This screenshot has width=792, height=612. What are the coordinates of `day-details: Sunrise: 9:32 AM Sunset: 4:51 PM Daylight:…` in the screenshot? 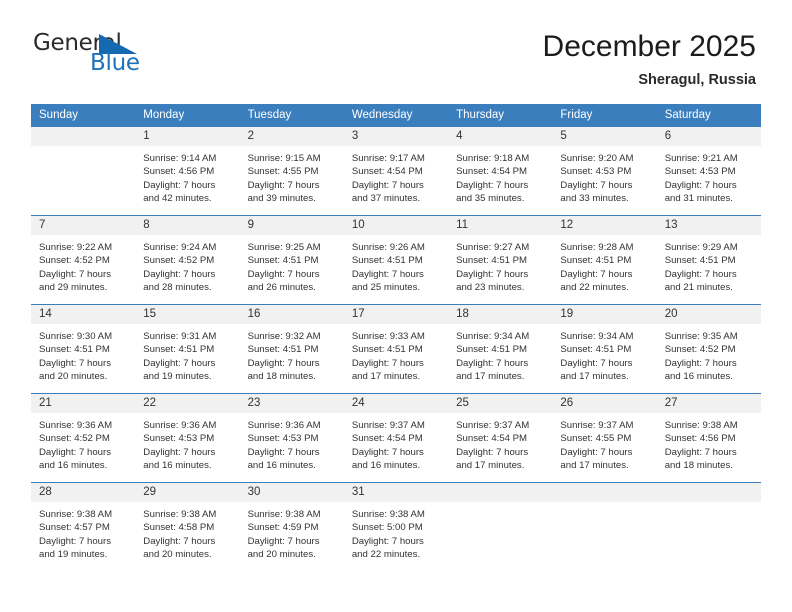 It's located at (292, 354).